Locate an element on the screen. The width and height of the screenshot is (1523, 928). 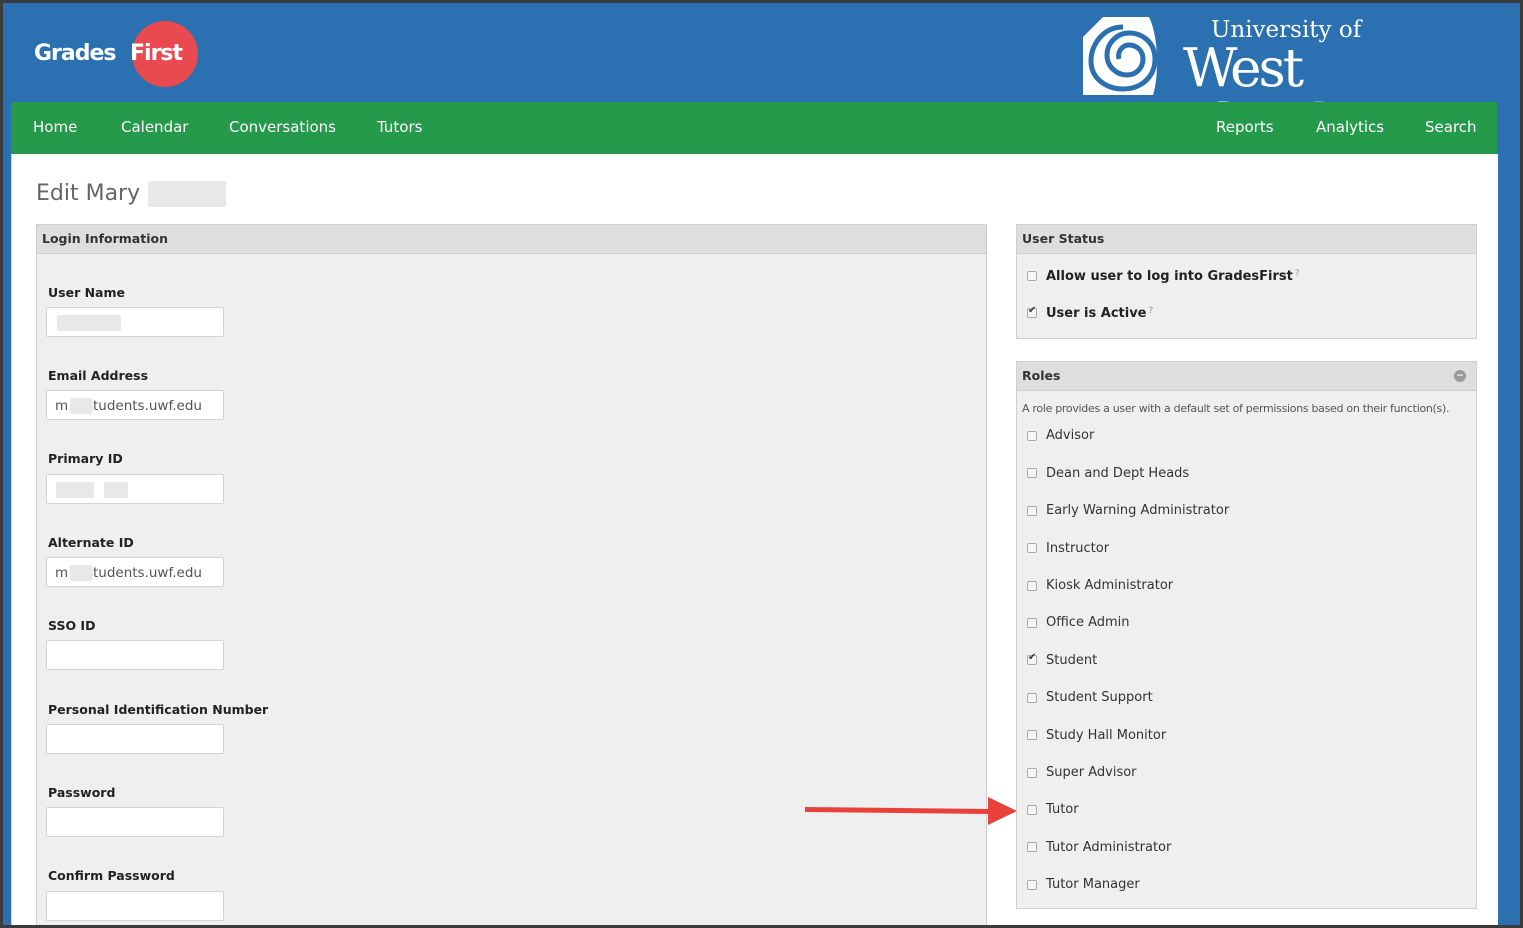
roles-header-text: Roles is located at coordinates (1041, 375).